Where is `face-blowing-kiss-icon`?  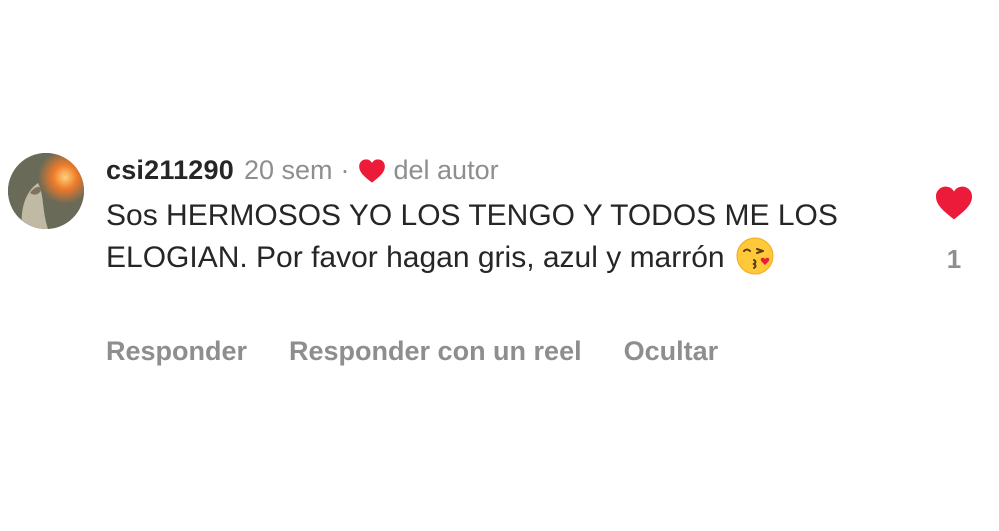
face-blowing-kiss-icon is located at coordinates (755, 256).